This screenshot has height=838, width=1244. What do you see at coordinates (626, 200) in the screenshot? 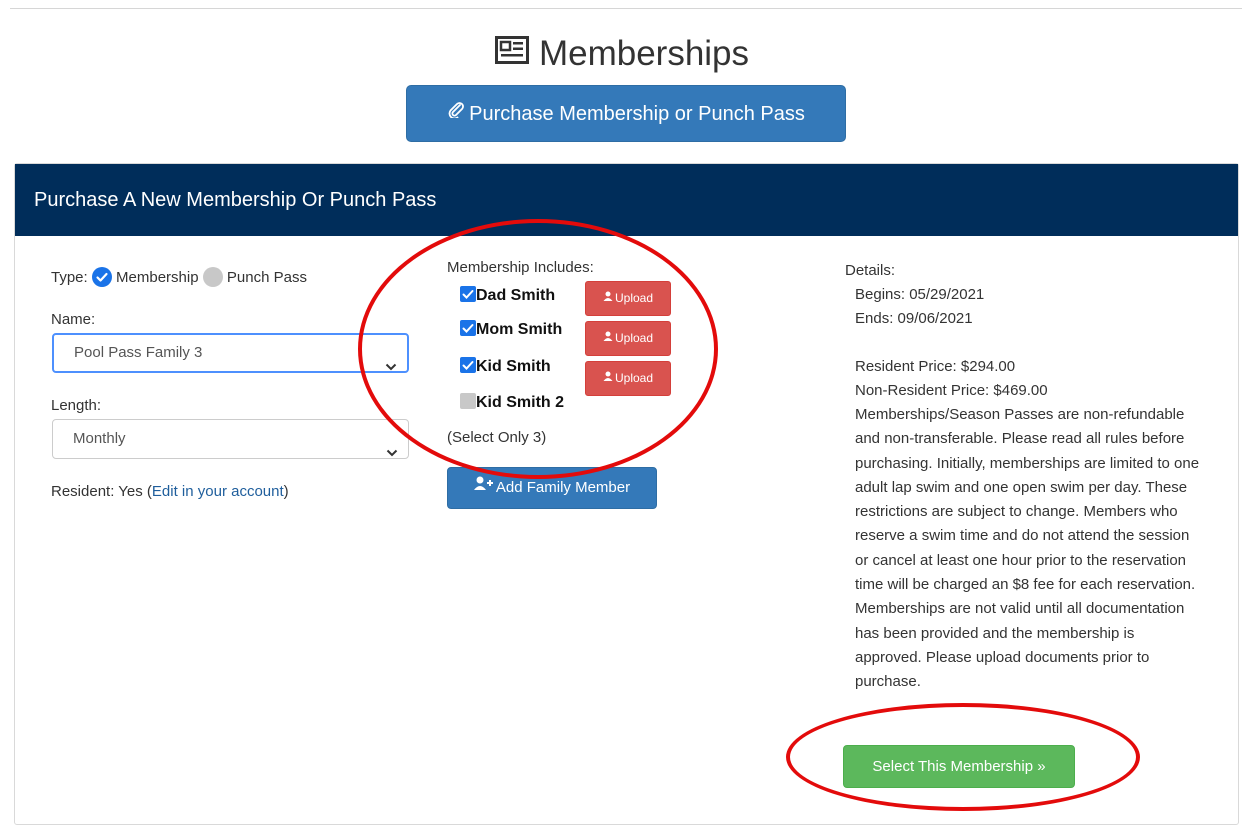
I see `panel-heading: Purchase A New Membership Or Punch Pass` at bounding box center [626, 200].